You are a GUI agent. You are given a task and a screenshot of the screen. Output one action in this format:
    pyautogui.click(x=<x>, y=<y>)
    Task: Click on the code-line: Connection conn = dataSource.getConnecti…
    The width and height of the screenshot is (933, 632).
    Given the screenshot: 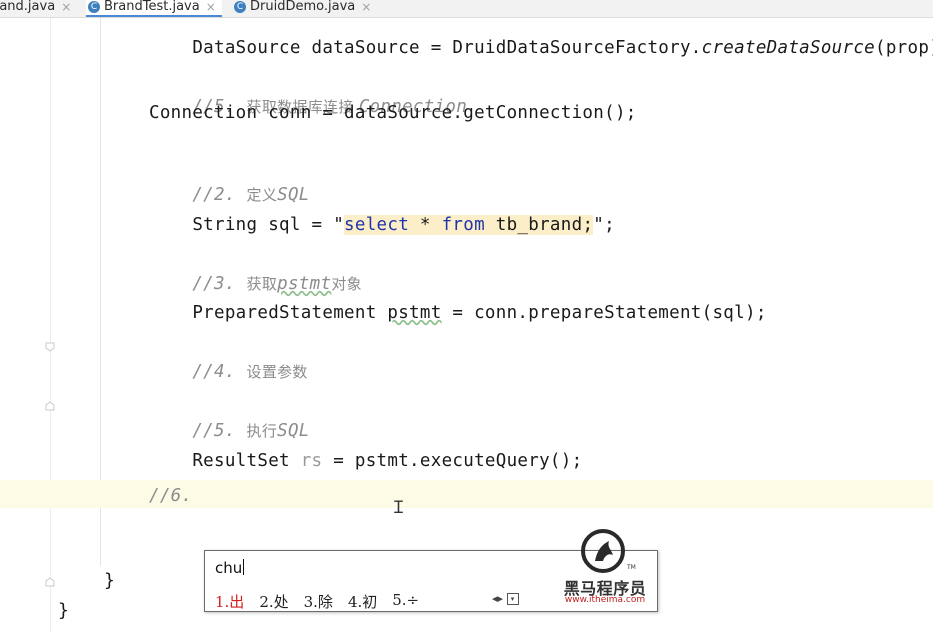 What is the action you would take?
    pyautogui.click(x=393, y=113)
    